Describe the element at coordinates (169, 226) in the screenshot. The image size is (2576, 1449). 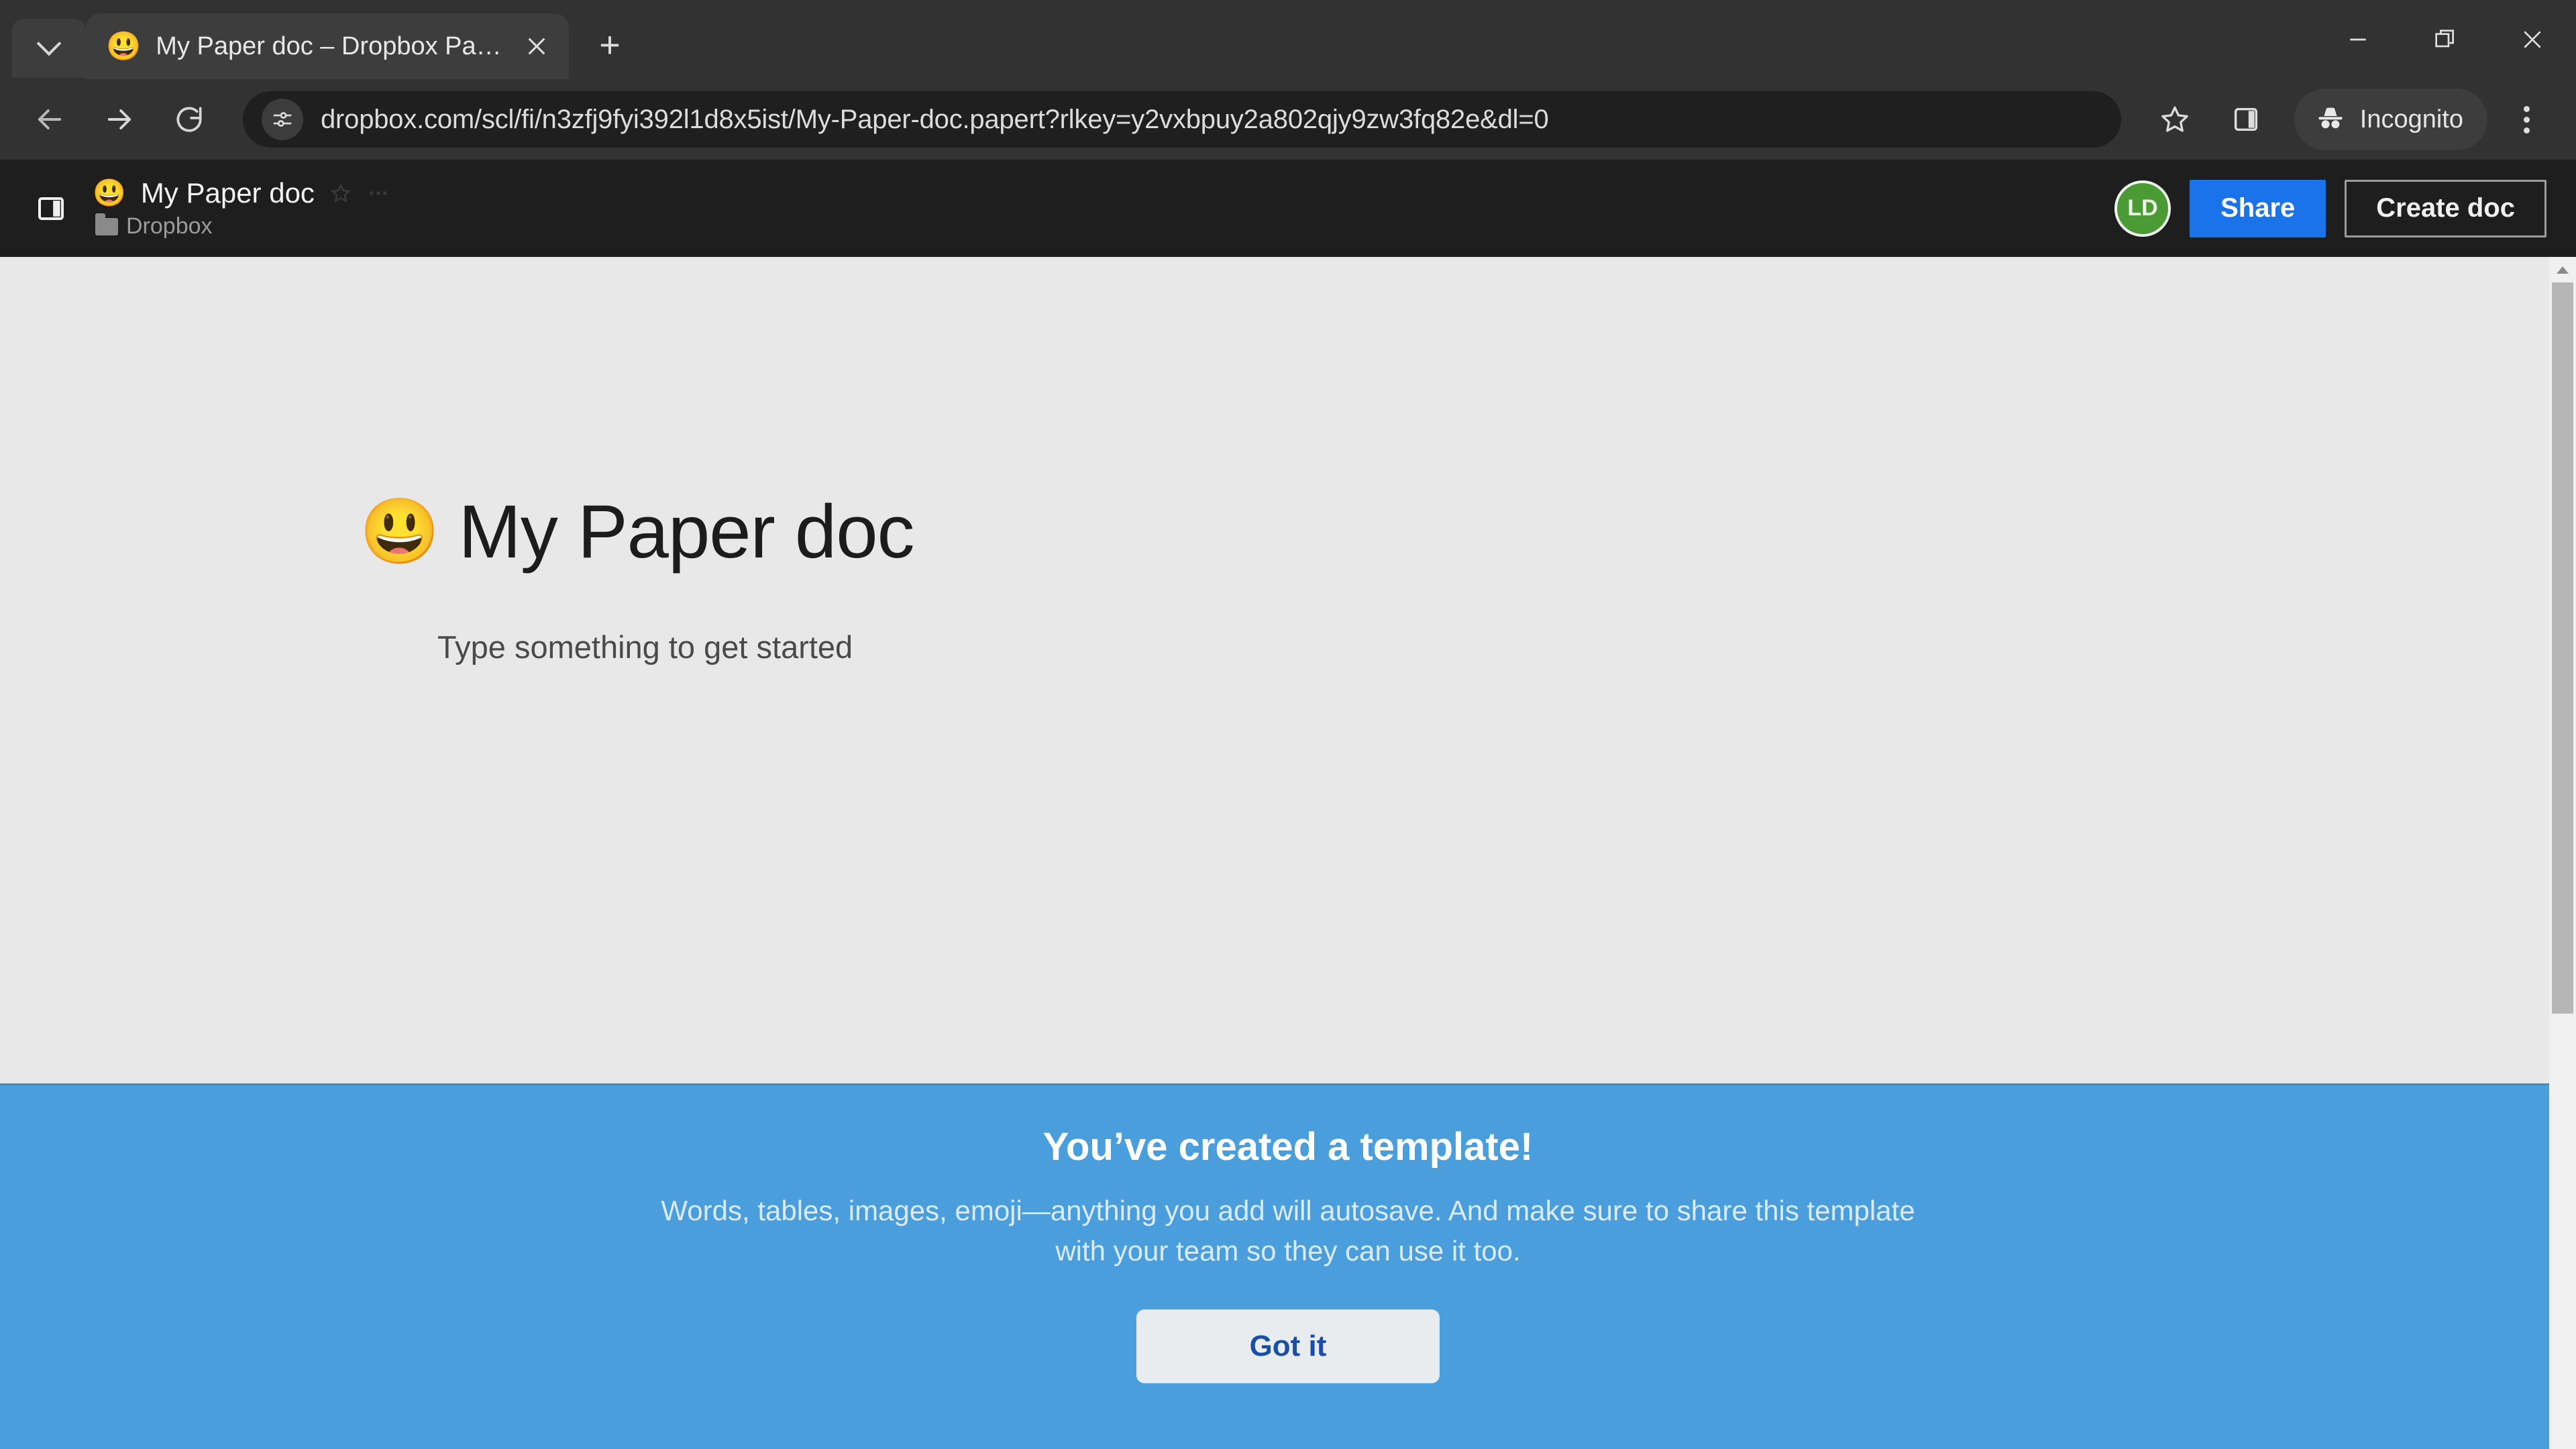
I see `breadcrumb-label: Dropbox` at that location.